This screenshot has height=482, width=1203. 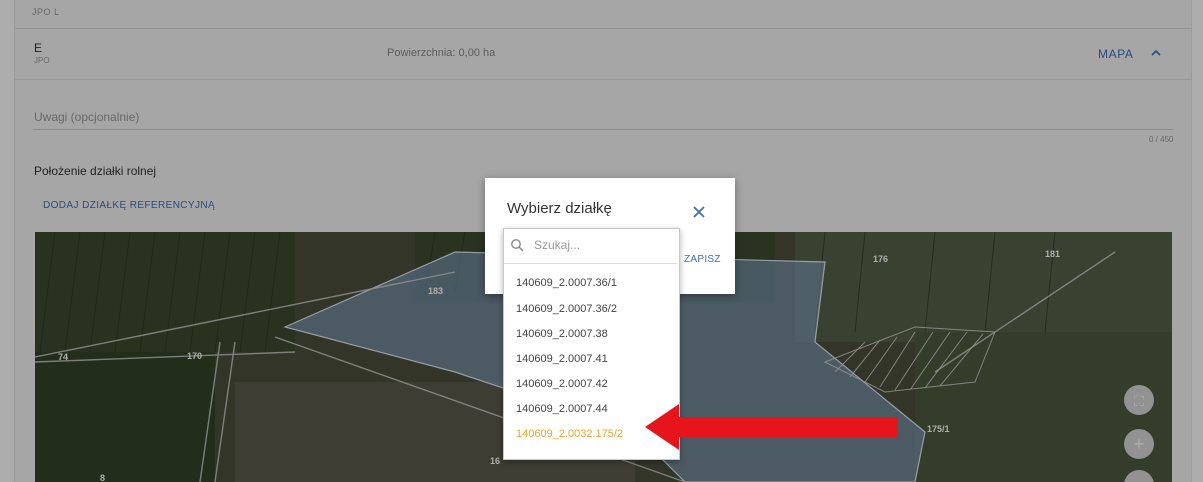 I want to click on list-item: 140609_2.0007.38, so click(x=562, y=334).